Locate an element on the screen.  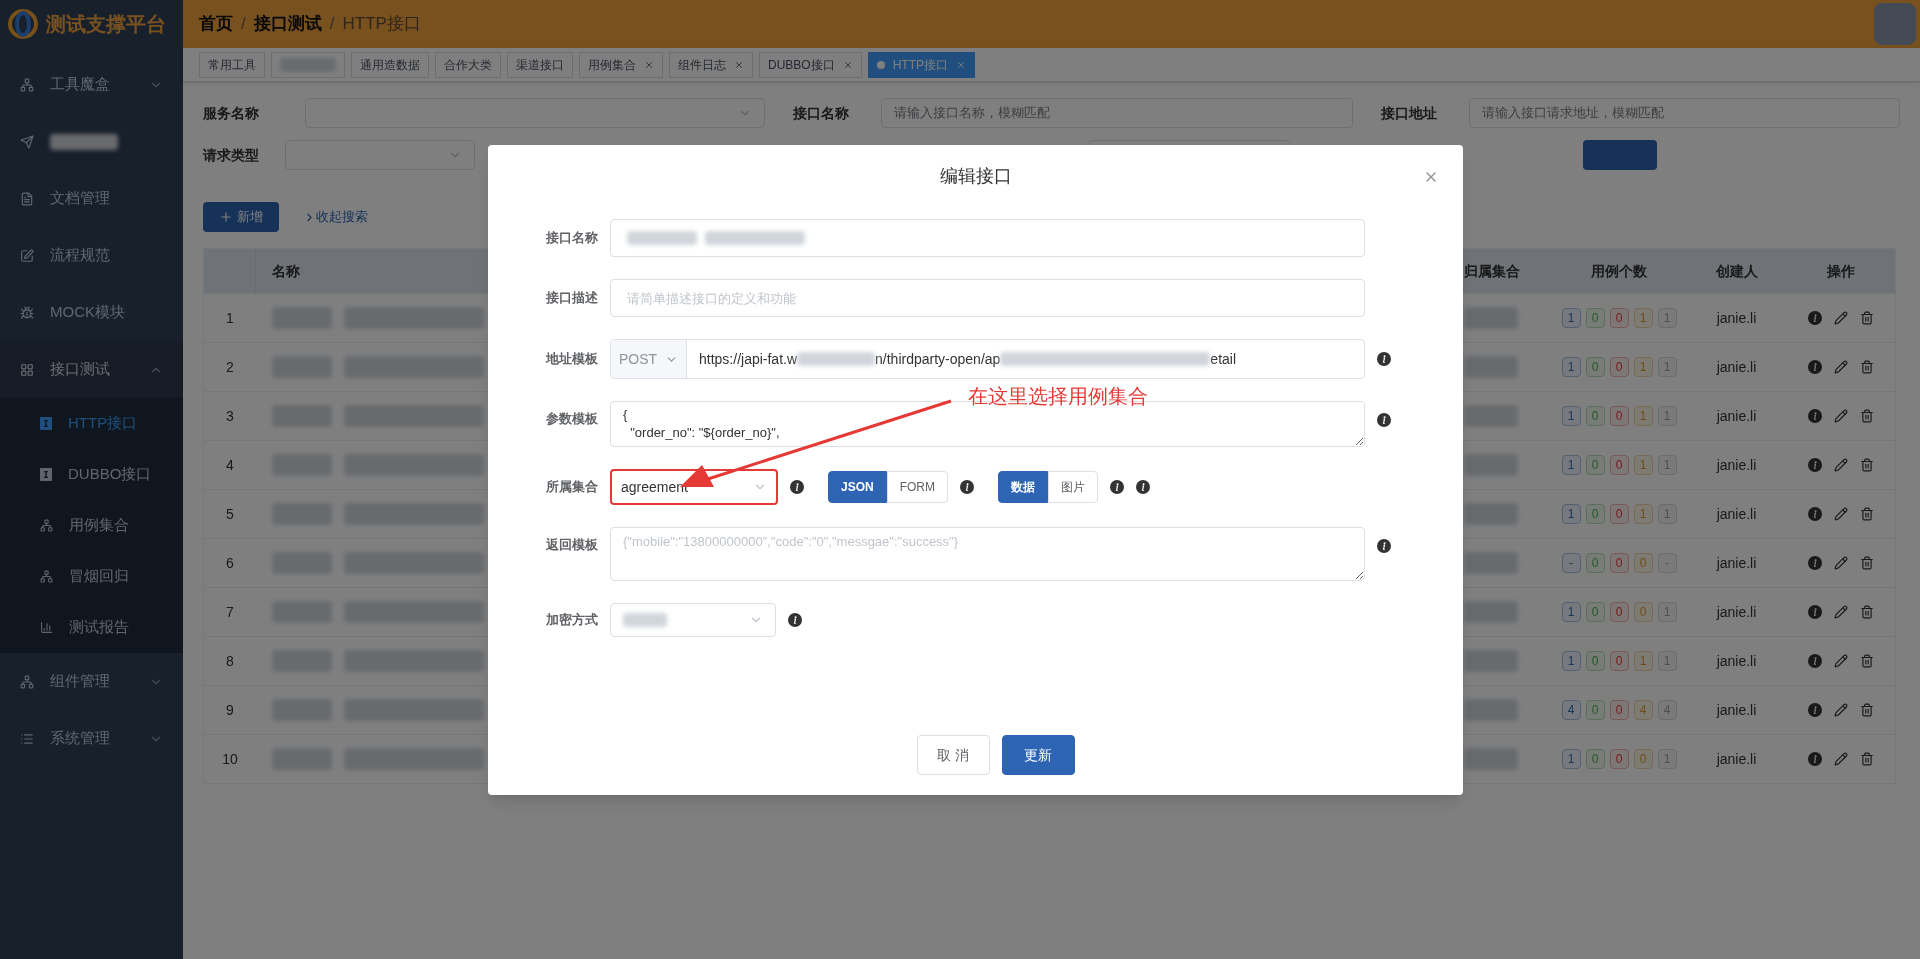
form-label: 加密方式 is located at coordinates (571, 620).